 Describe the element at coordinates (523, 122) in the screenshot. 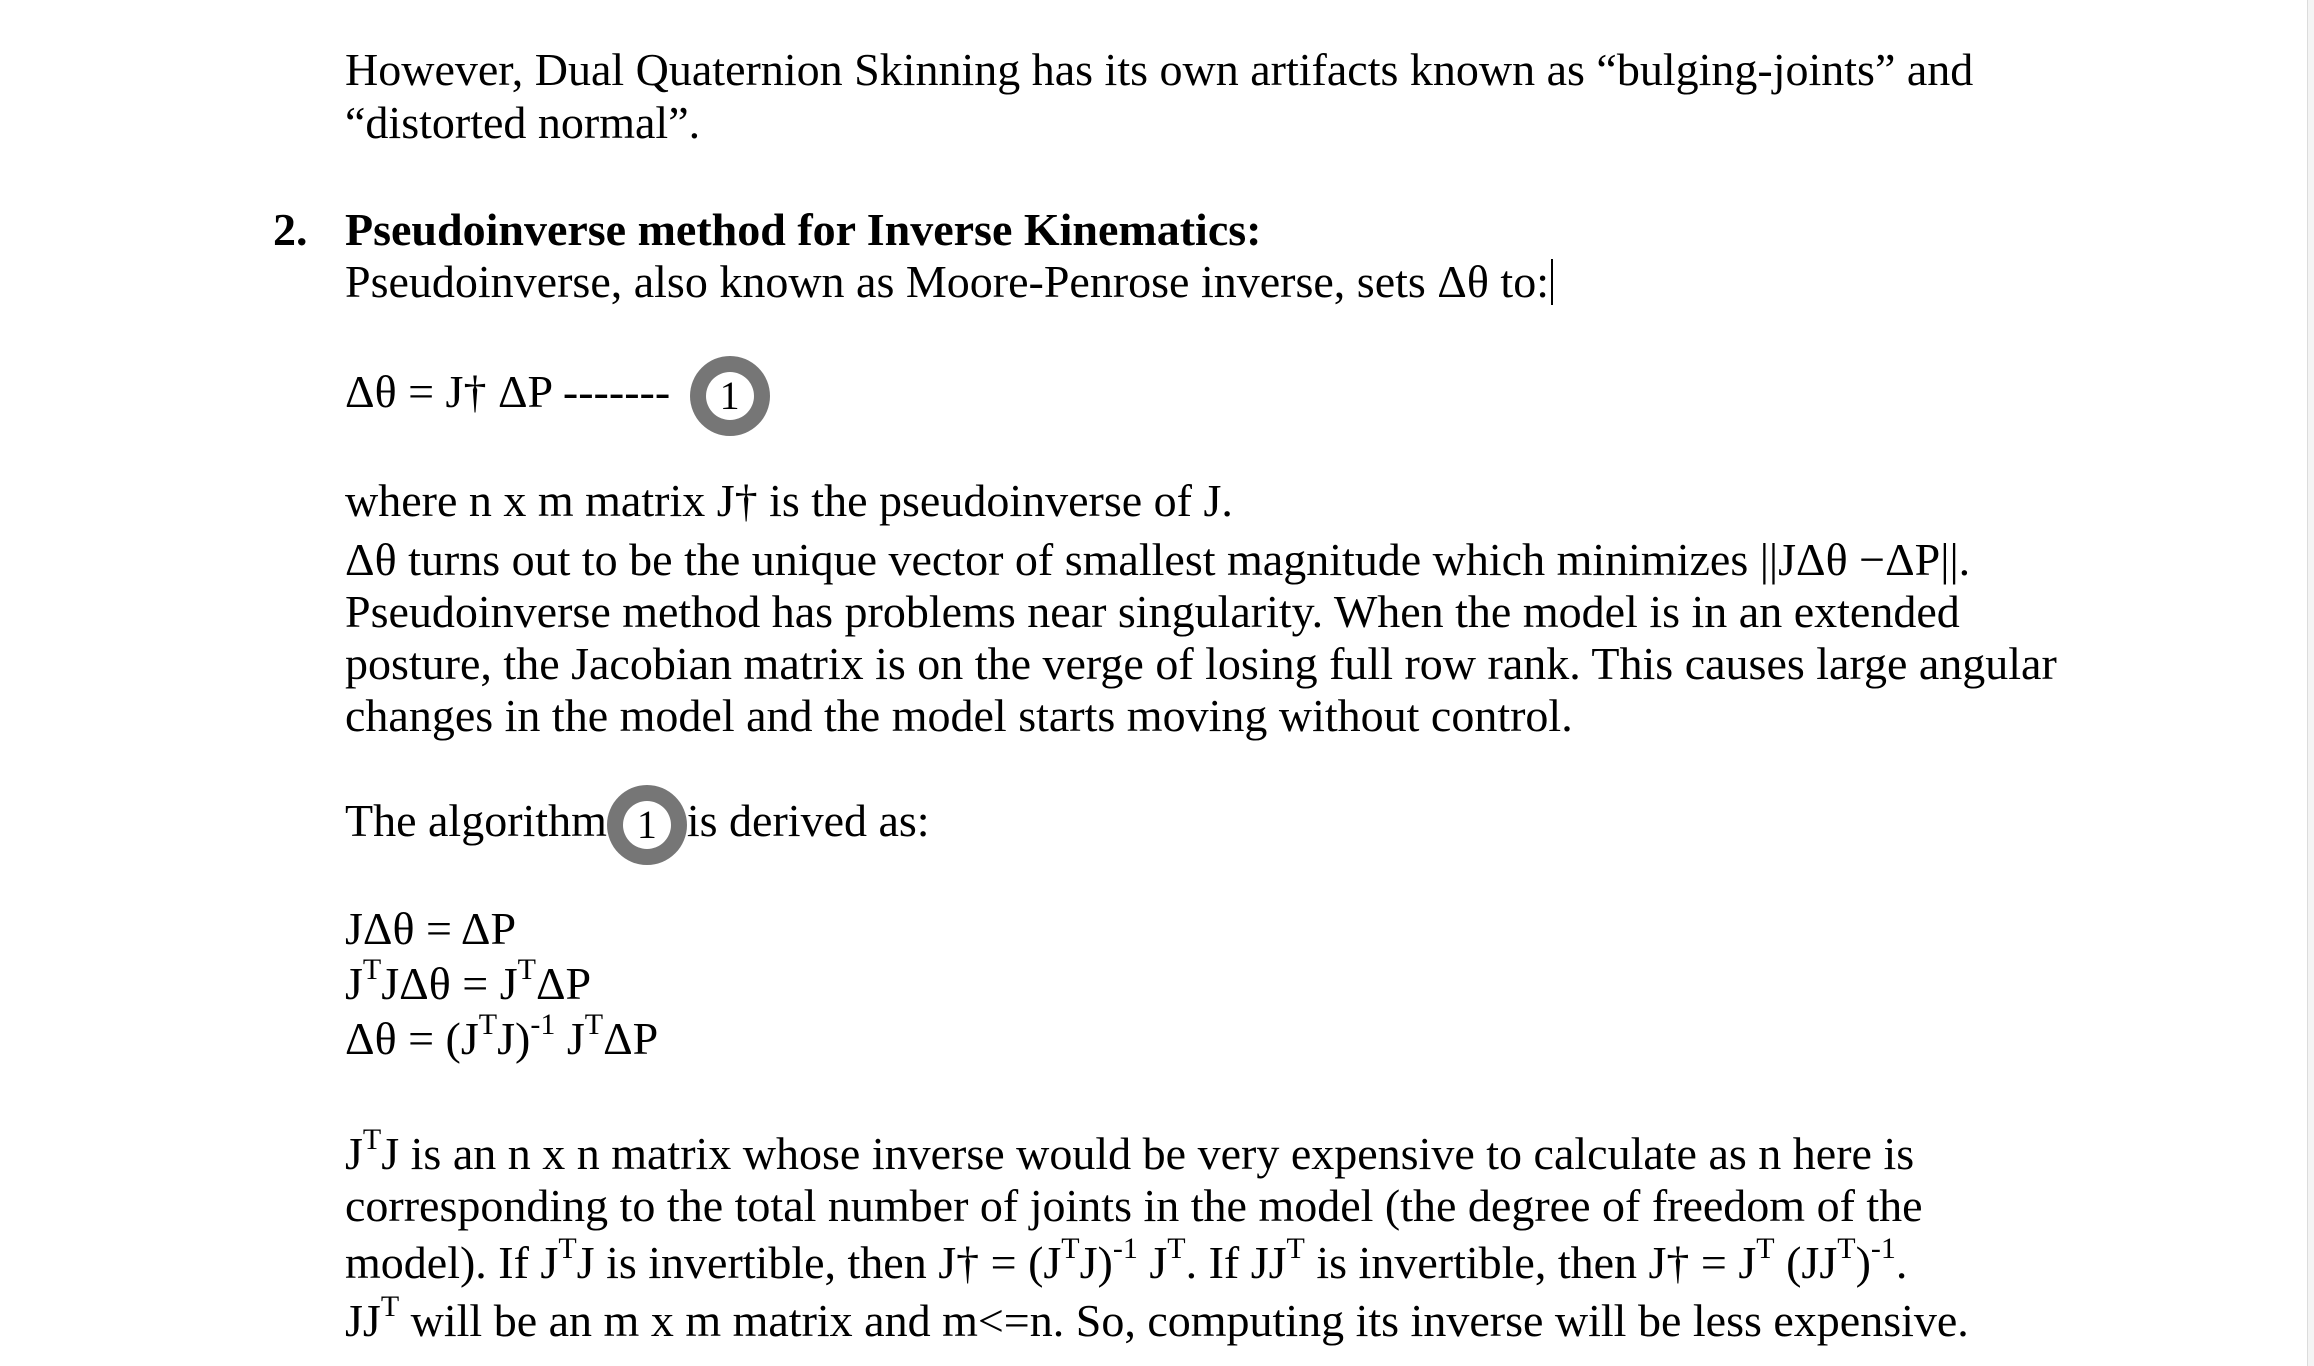

I see `intro-line-2: “distorted normal”.` at that location.